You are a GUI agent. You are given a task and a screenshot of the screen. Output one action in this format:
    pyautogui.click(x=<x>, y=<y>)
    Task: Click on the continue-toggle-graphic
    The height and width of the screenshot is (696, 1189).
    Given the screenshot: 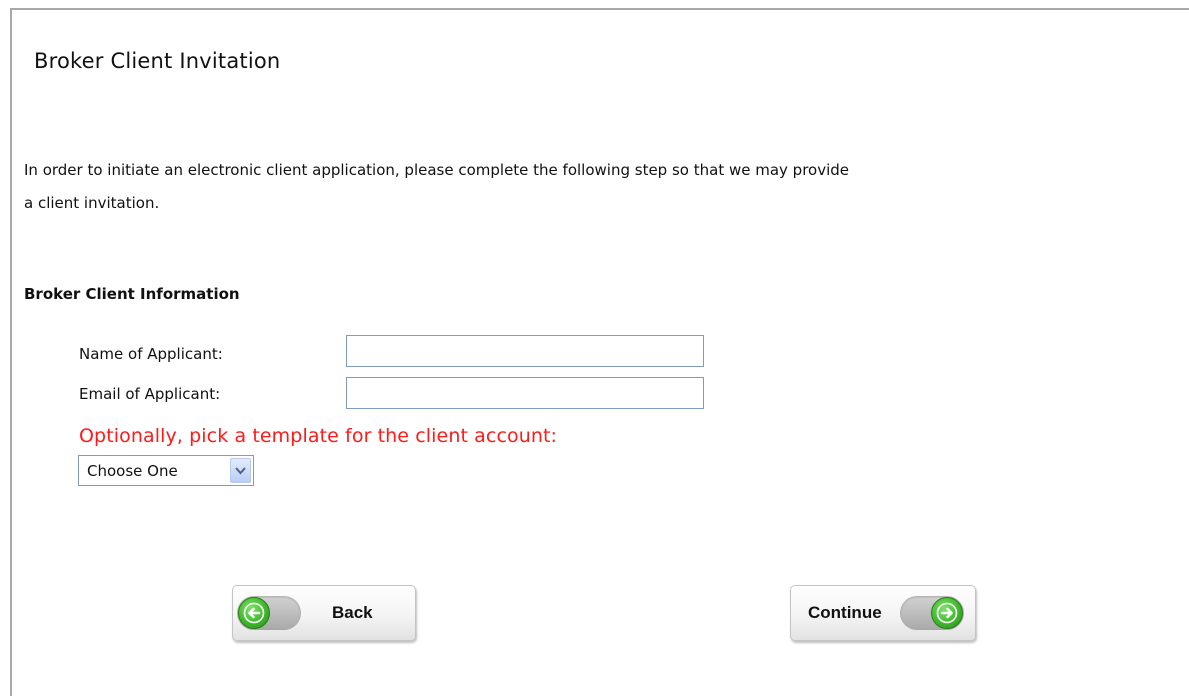 What is the action you would take?
    pyautogui.click(x=931, y=613)
    